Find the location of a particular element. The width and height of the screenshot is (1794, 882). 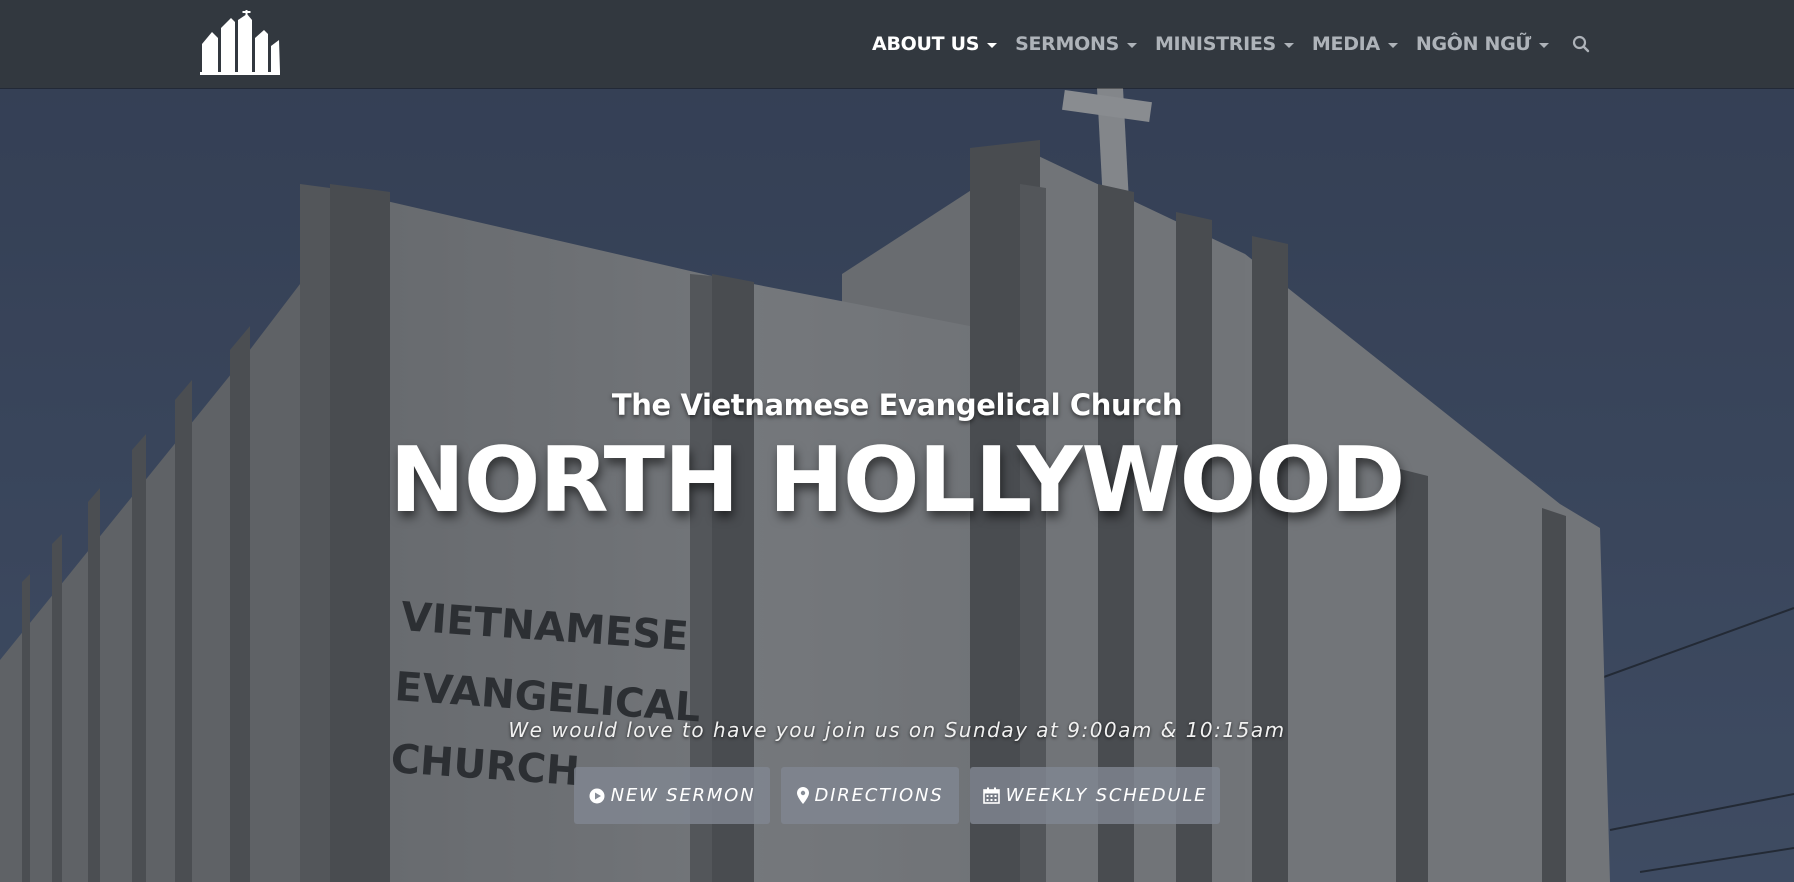

search-button is located at coordinates (1581, 44).